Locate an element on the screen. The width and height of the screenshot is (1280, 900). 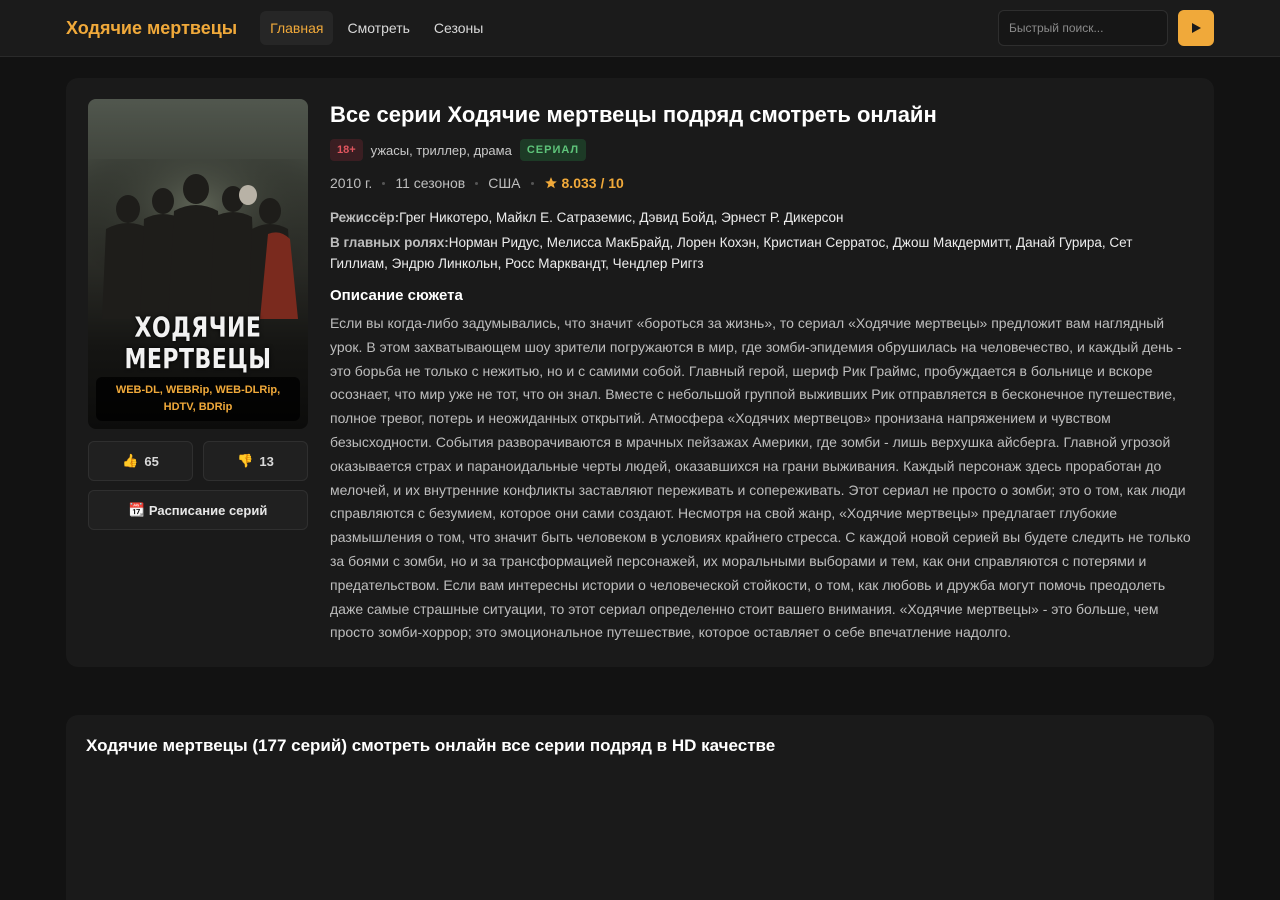
nav-item-home: Главная is located at coordinates (297, 28).